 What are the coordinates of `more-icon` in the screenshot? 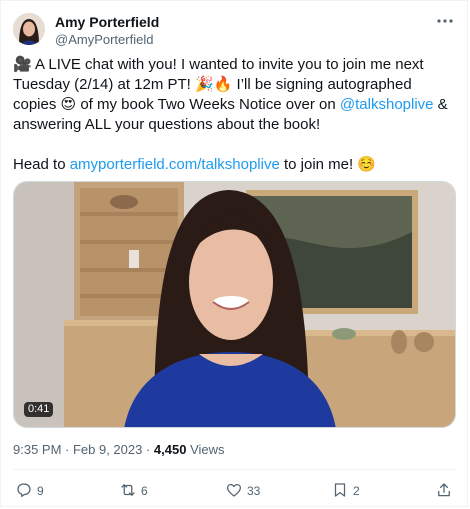 It's located at (445, 21).